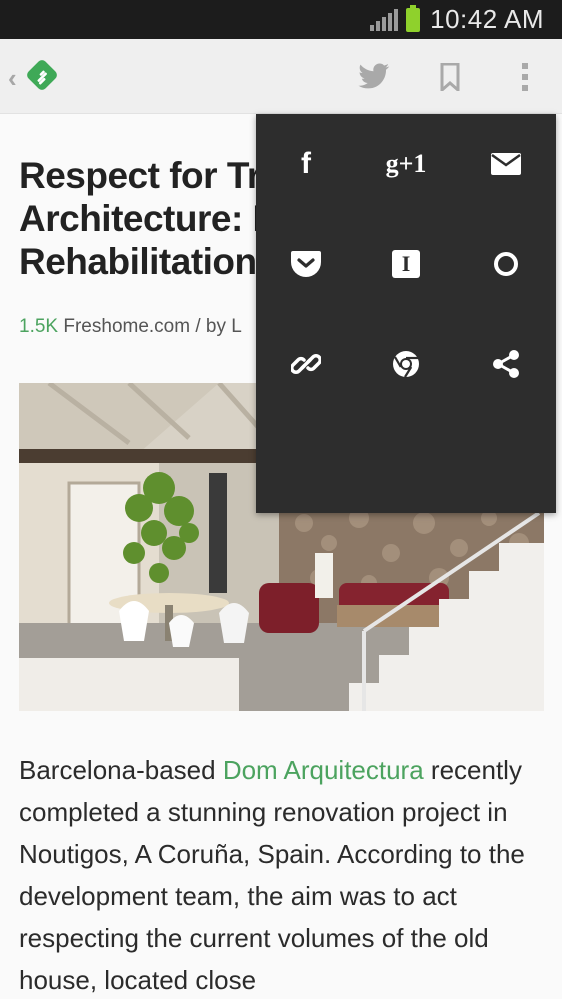  I want to click on status-bar: 10:42 AM, so click(281, 19).